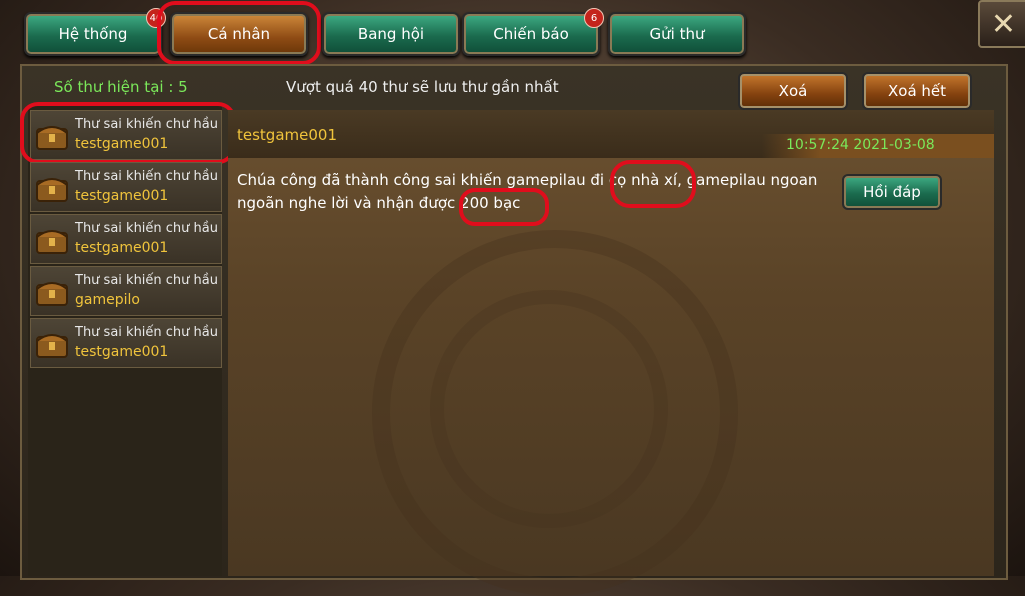 The height and width of the screenshot is (596, 1025). What do you see at coordinates (892, 192) in the screenshot?
I see `reply-button: Hồi đáp` at bounding box center [892, 192].